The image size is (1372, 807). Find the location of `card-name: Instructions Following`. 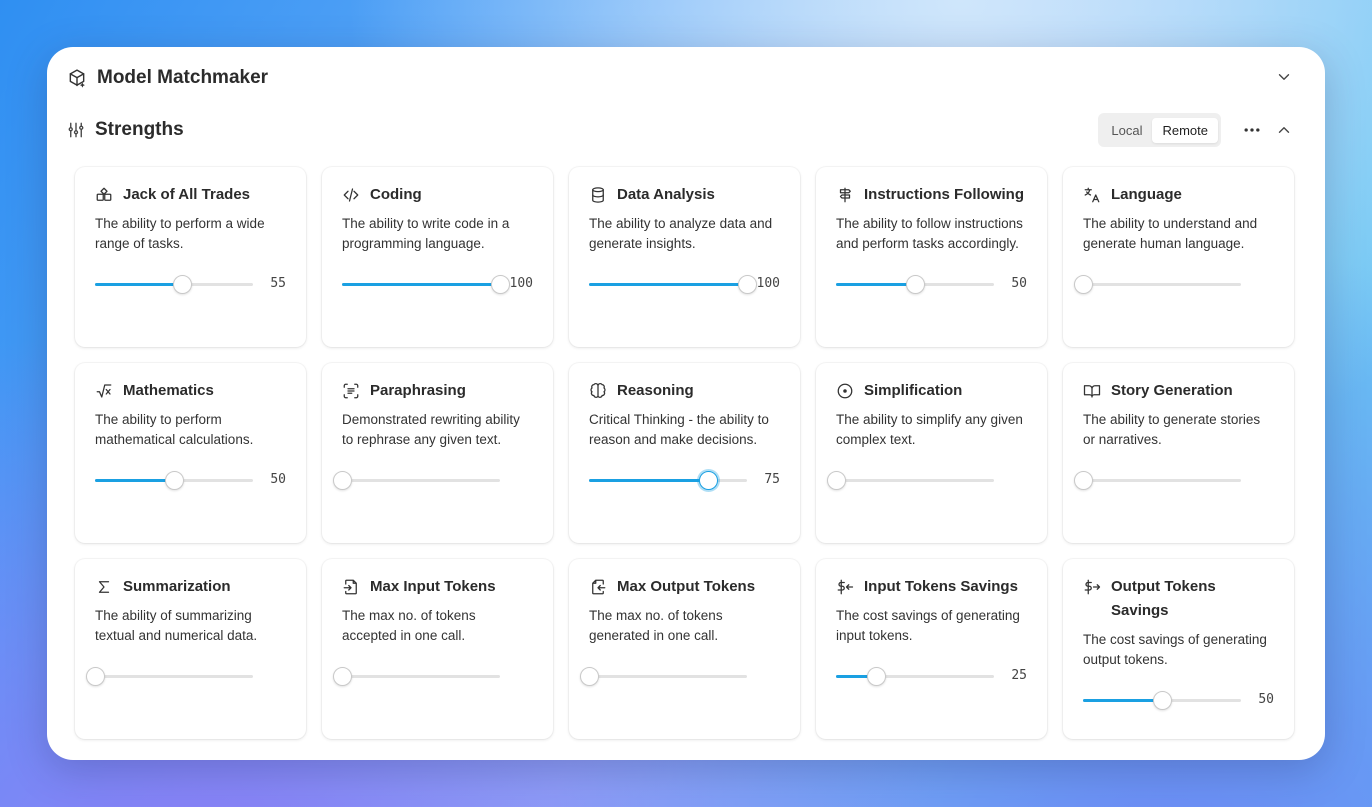

card-name: Instructions Following is located at coordinates (944, 194).